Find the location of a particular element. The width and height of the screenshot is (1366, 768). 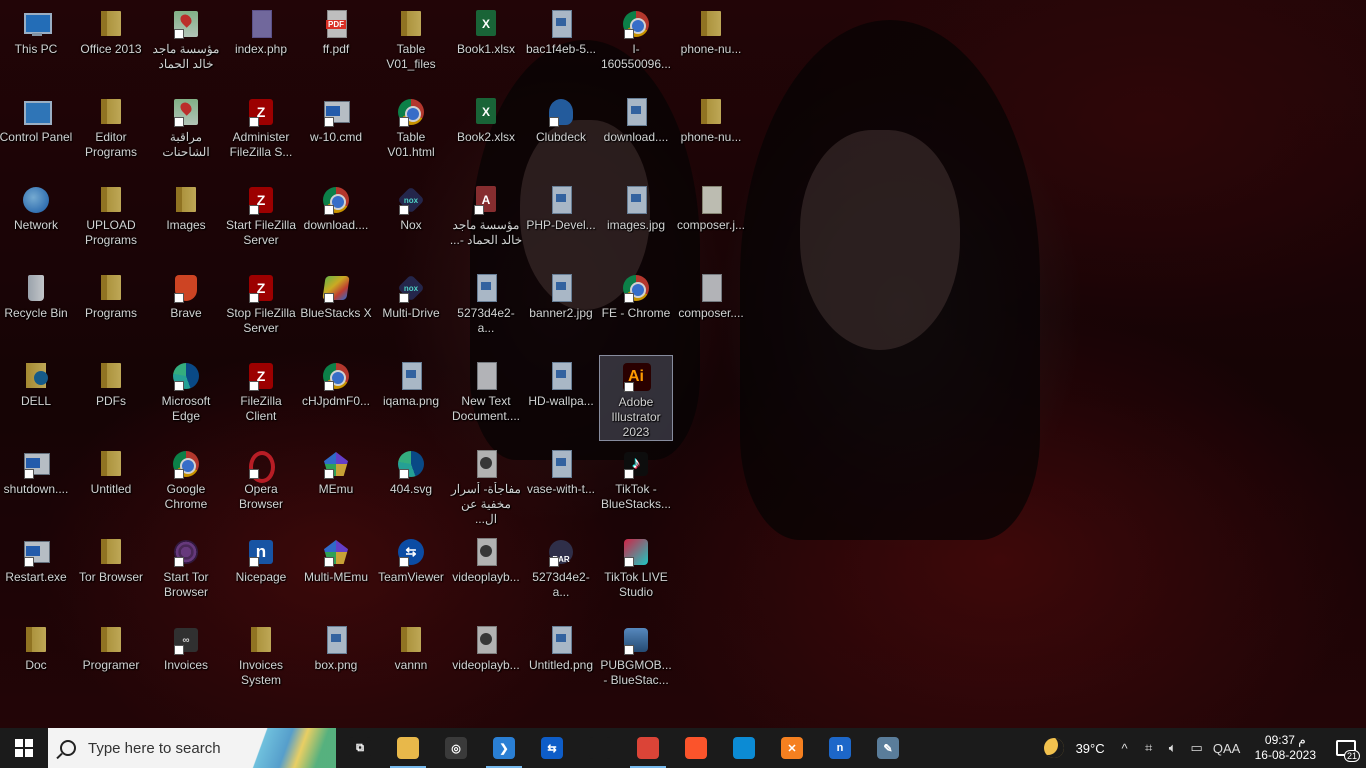

desktop-icon: Z Stop FileZilla Server is located at coordinates (261, 310).